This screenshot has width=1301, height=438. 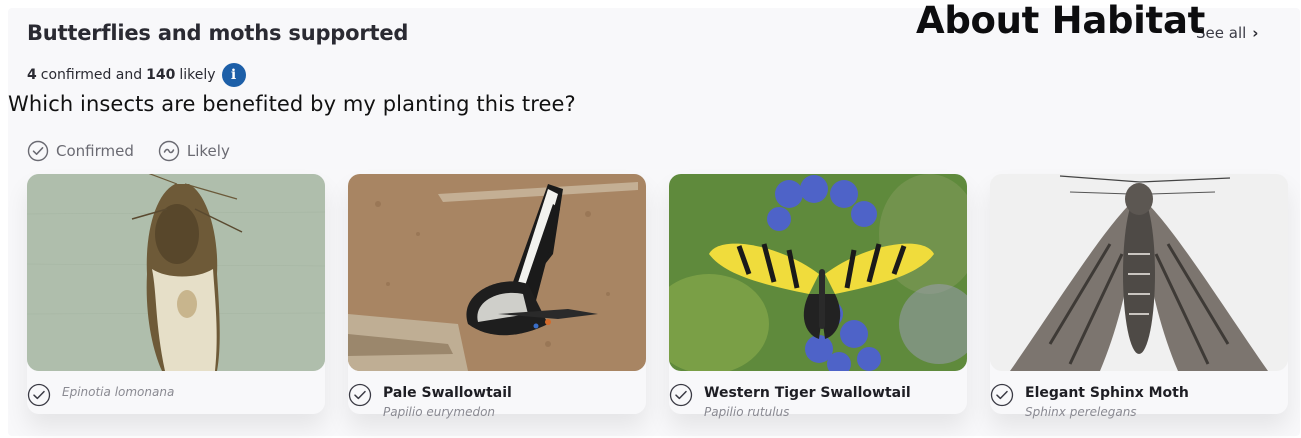 I want to click on tilde-circle-icon, so click(x=169, y=151).